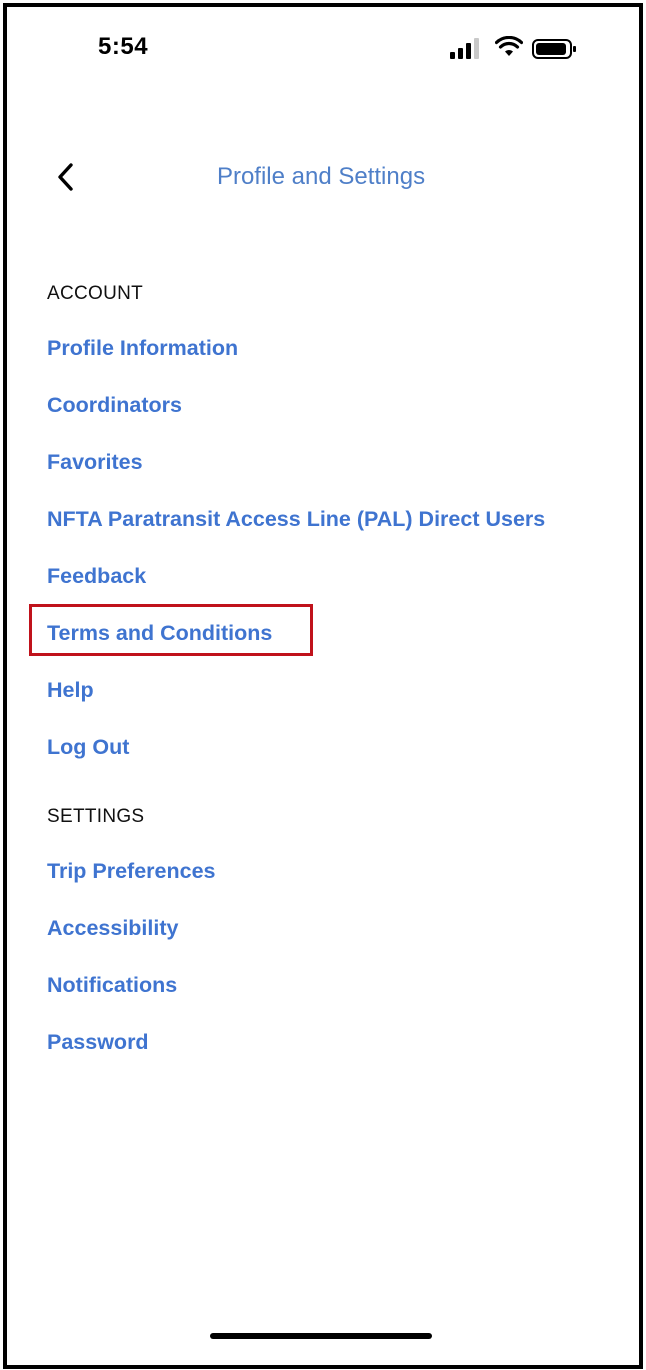 This screenshot has height=1370, width=646. I want to click on status-icons, so click(515, 49).